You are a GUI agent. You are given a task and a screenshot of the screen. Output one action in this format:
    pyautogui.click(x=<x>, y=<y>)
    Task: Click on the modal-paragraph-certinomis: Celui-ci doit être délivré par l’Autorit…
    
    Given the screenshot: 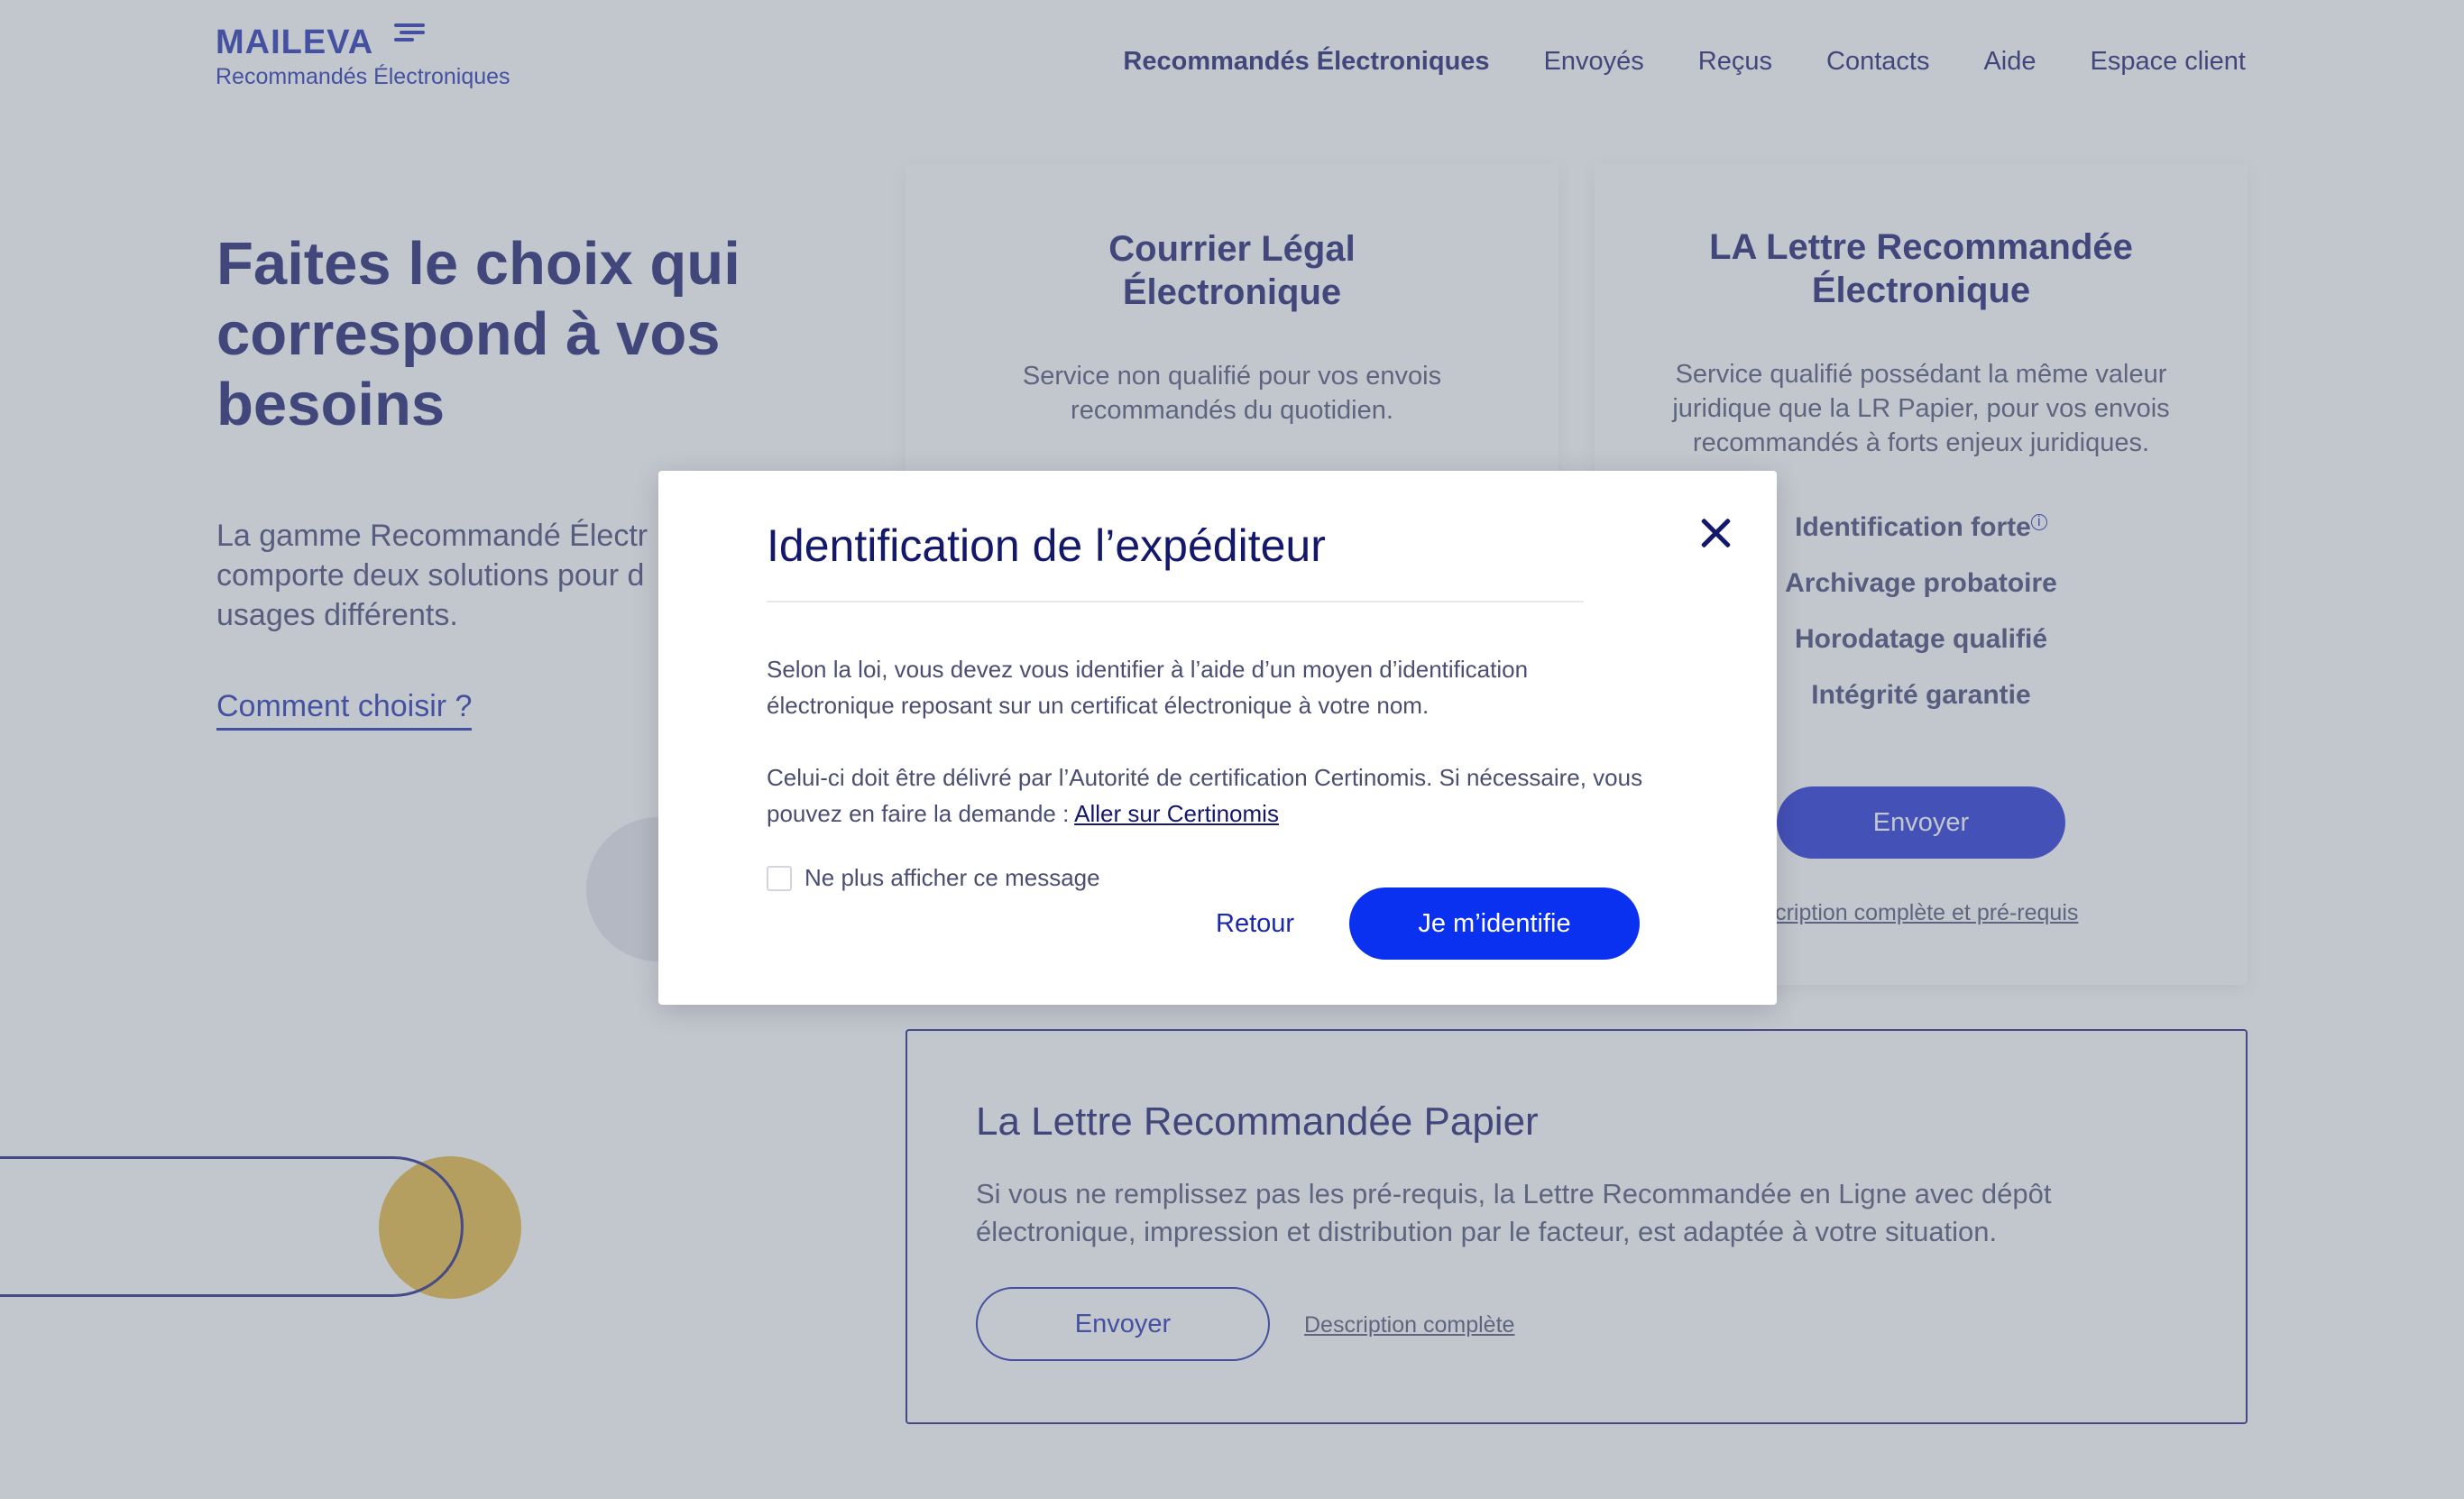 What is the action you would take?
    pyautogui.click(x=1205, y=795)
    